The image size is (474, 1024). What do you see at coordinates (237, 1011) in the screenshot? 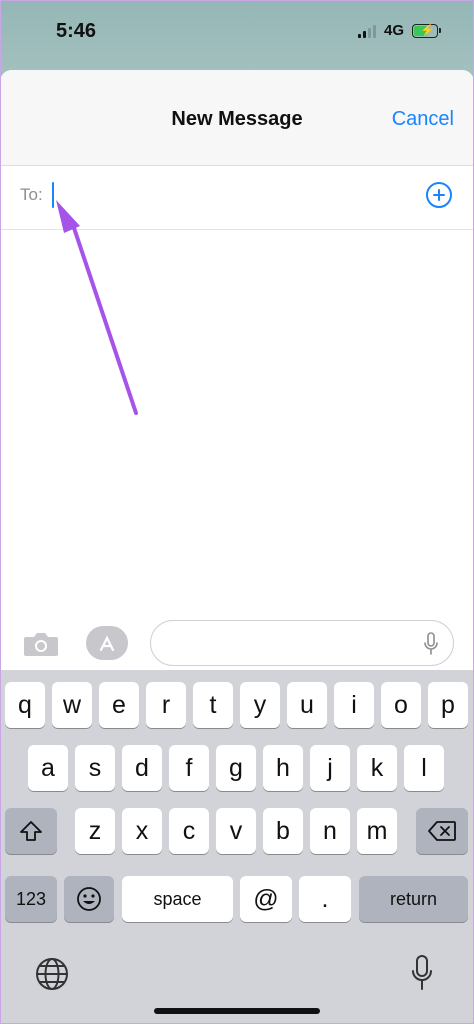
I see `home-indicator` at bounding box center [237, 1011].